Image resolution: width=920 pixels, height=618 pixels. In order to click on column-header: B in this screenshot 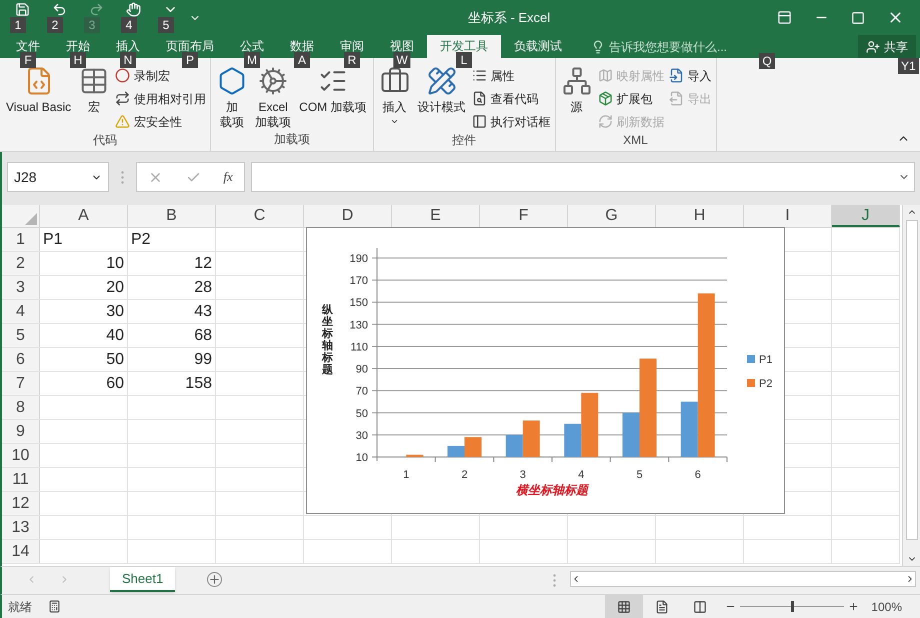, I will do `click(172, 216)`.